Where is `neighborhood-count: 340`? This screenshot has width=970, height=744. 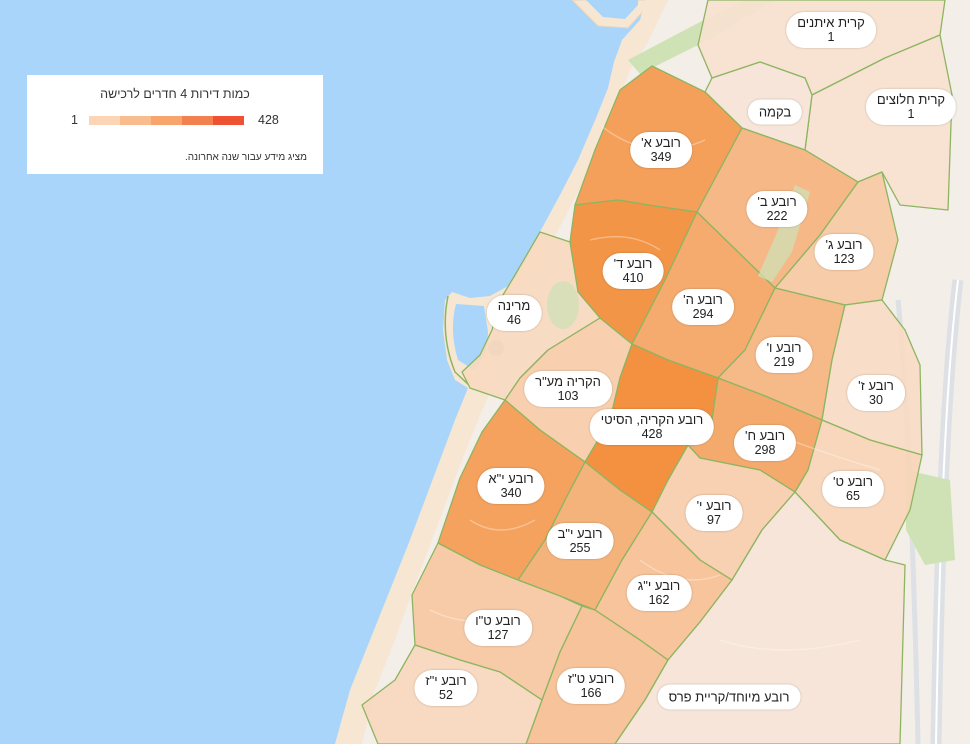
neighborhood-count: 340 is located at coordinates (511, 493).